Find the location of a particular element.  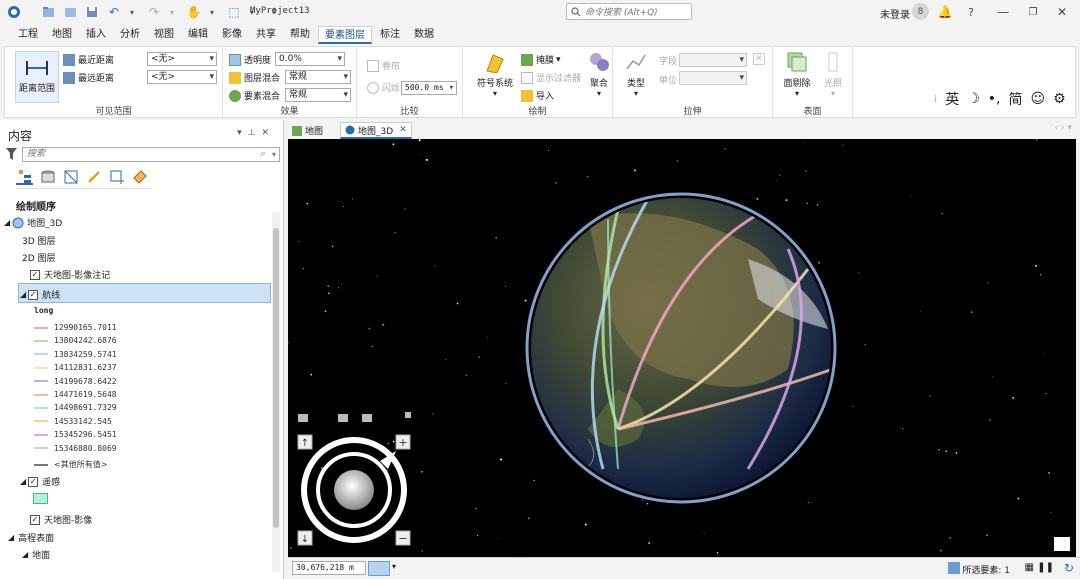

drawing-order-tab-icon is located at coordinates (24, 176).